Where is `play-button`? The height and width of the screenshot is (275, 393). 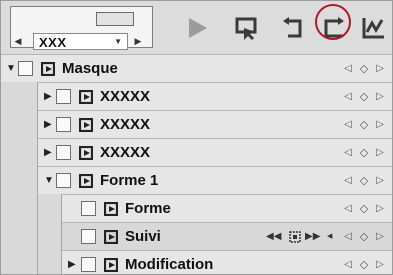 play-button is located at coordinates (197, 28).